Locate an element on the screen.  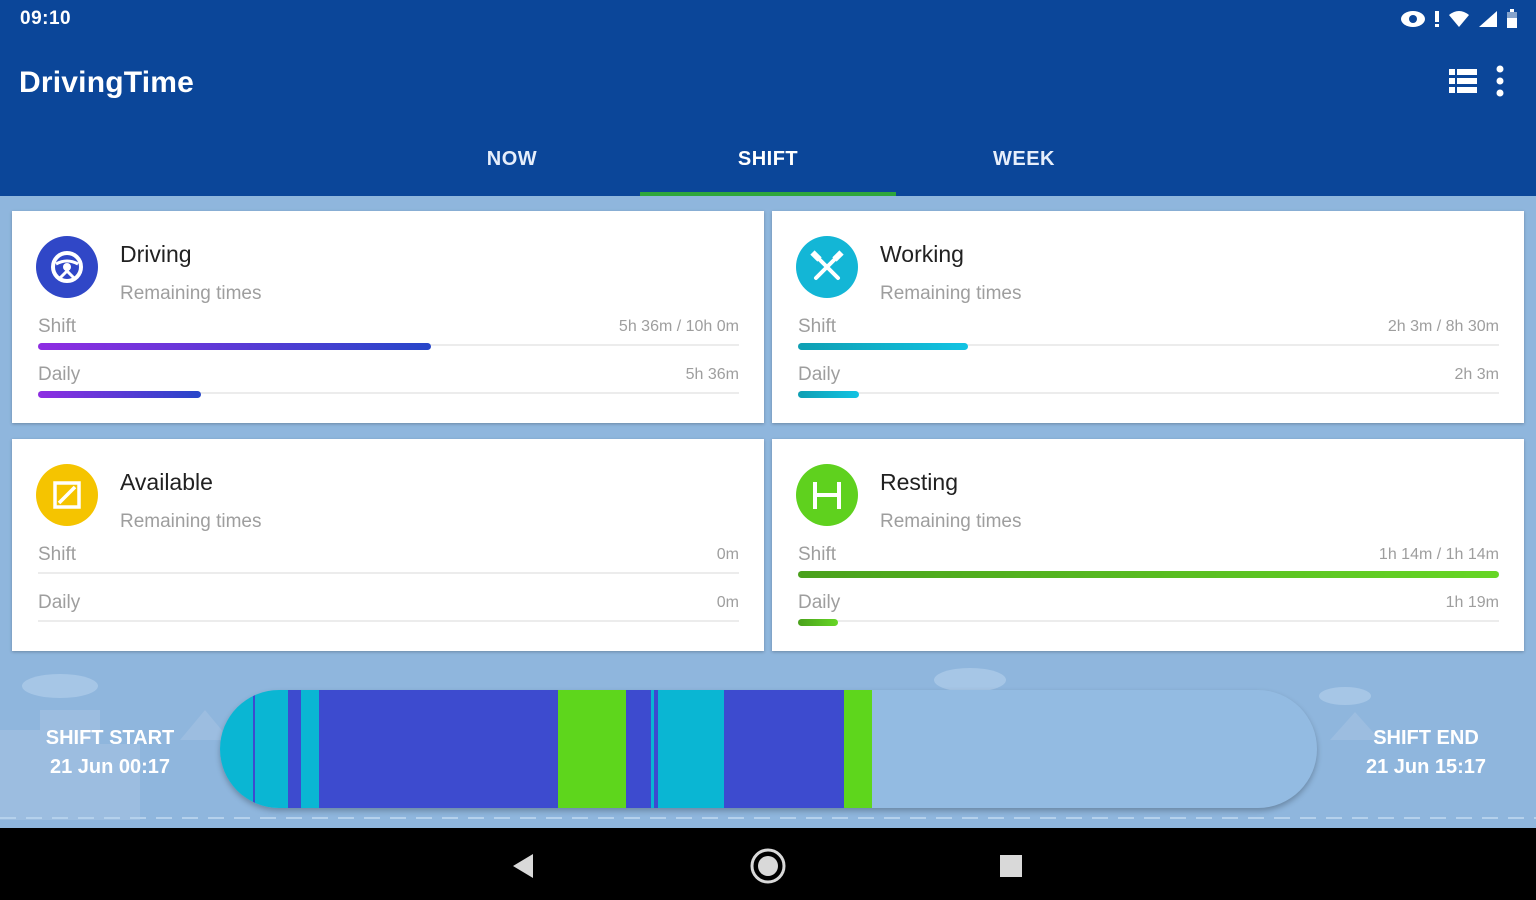
shift-row: Shift 1h 14m / 1h 14m is located at coordinates (1148, 566).